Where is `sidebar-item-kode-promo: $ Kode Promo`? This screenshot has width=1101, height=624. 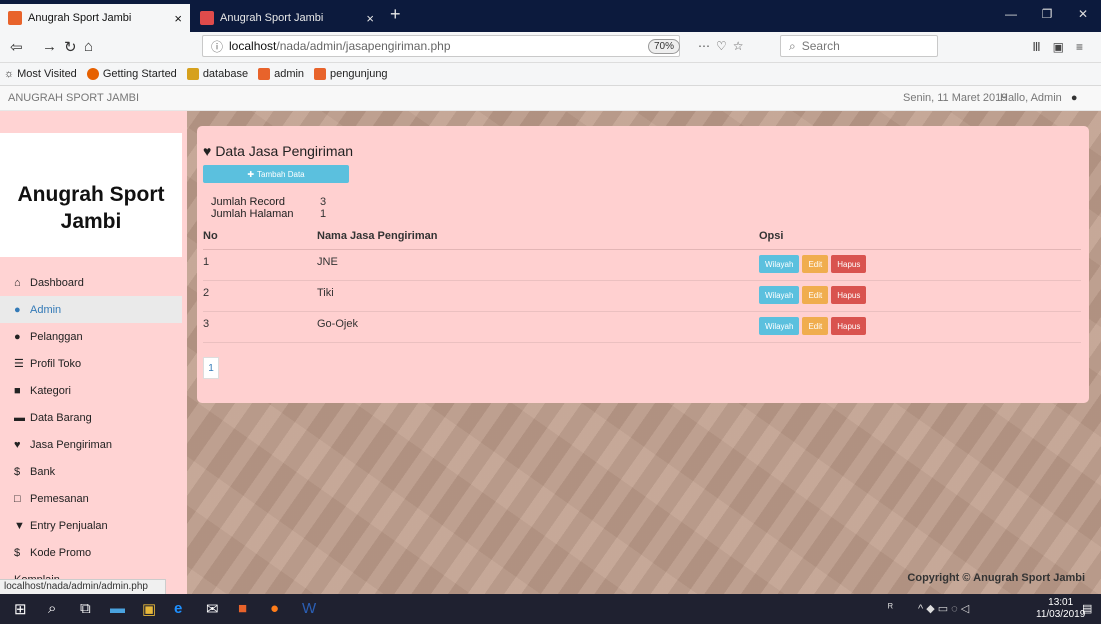 sidebar-item-kode-promo: $ Kode Promo is located at coordinates (93, 552).